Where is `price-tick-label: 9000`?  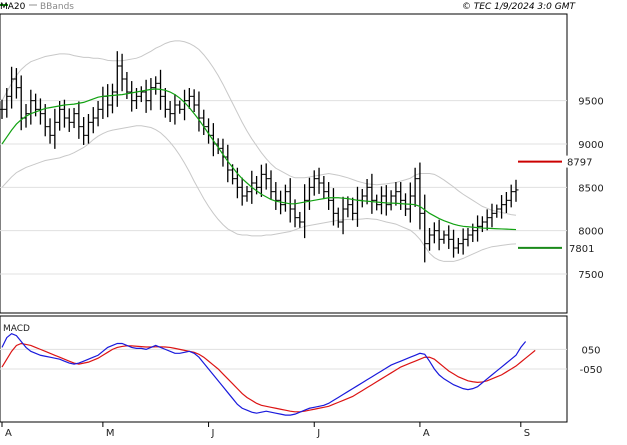
price-tick-label: 9000 is located at coordinates (590, 145).